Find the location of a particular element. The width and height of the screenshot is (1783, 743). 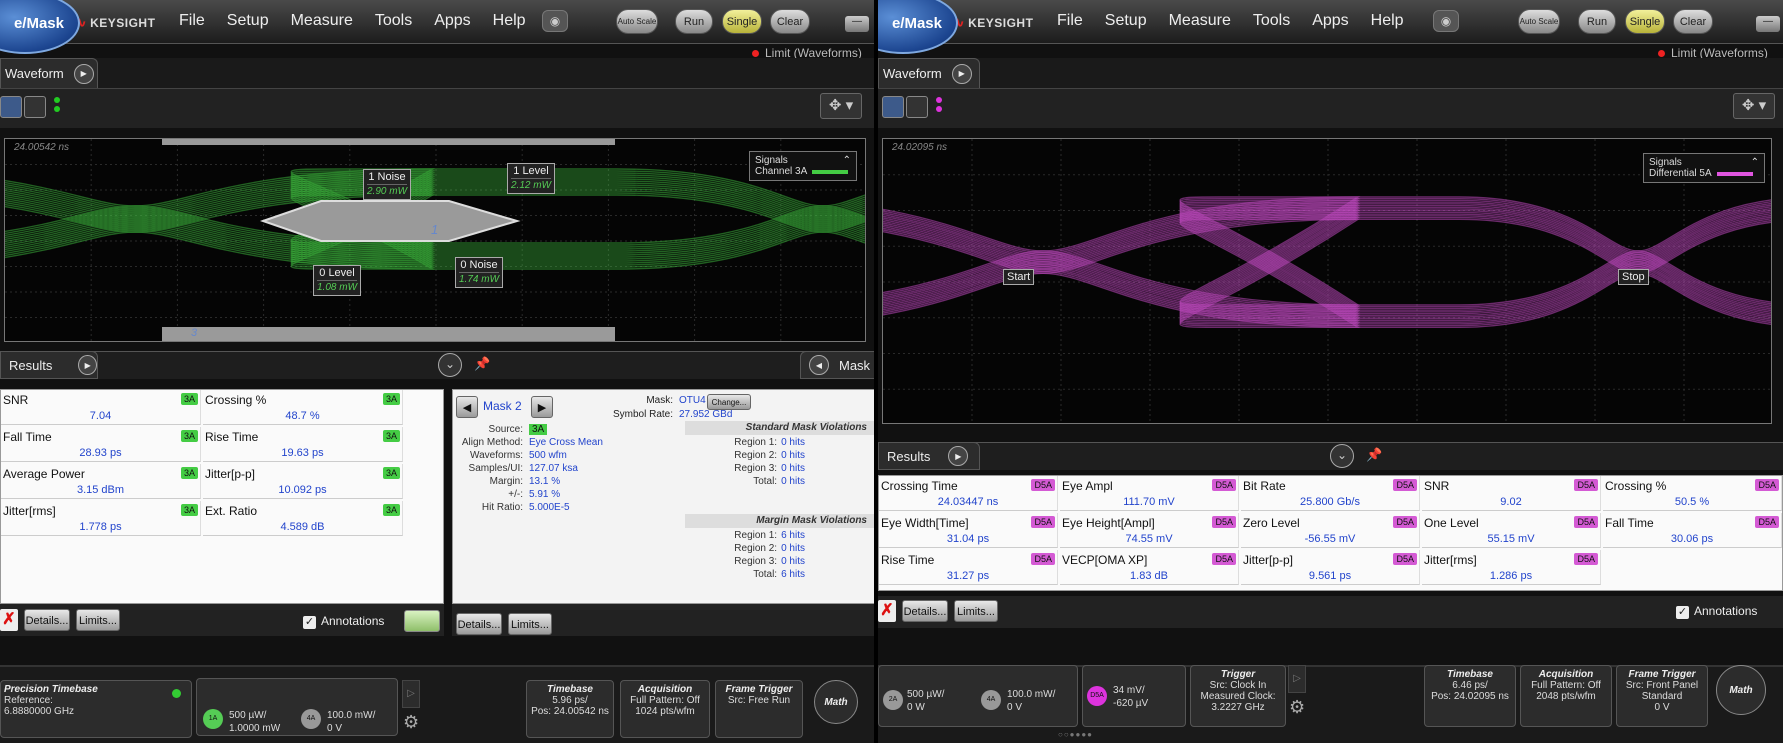

channel-d5a-chip: D5A is located at coordinates (1097, 696).